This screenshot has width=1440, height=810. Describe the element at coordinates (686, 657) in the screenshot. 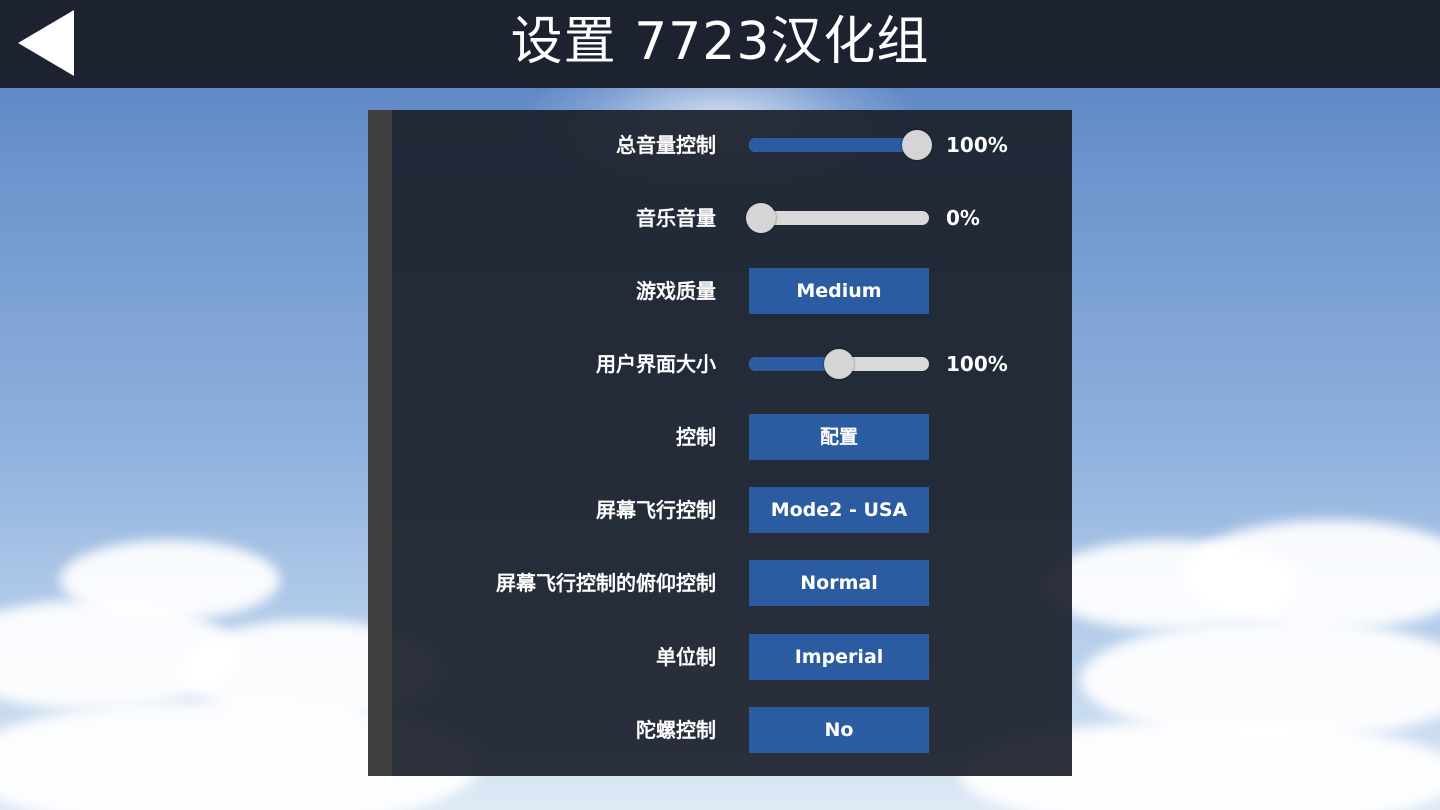

I see `setting-label: 单位制` at that location.